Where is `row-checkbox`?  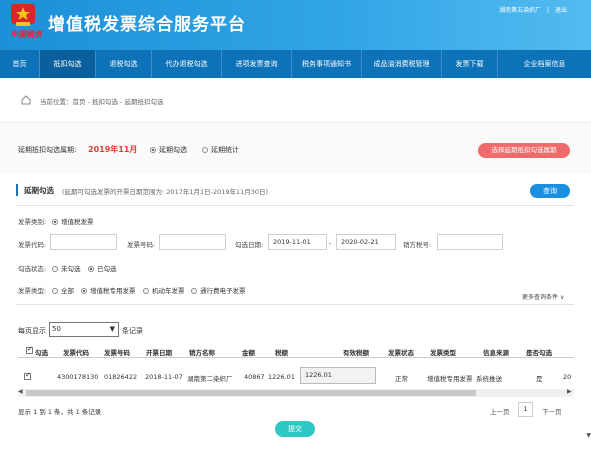
row-checkbox is located at coordinates (27, 375).